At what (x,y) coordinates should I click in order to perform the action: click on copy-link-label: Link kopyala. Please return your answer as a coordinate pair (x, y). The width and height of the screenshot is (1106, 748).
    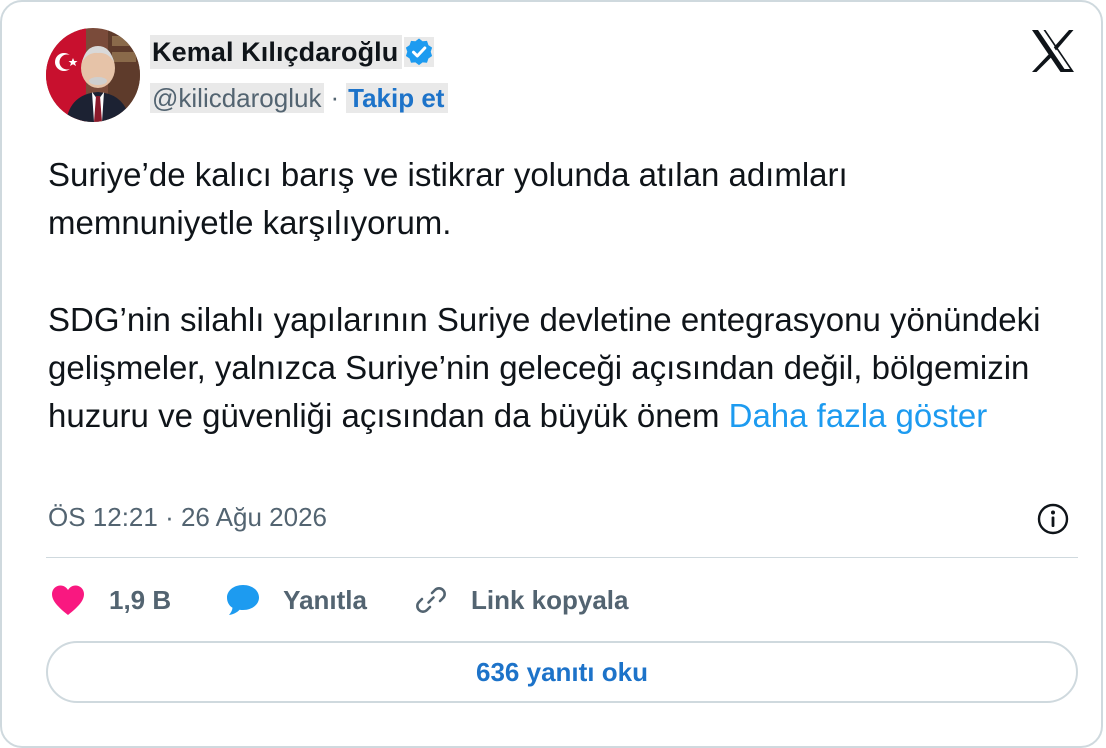
    Looking at the image, I should click on (549, 599).